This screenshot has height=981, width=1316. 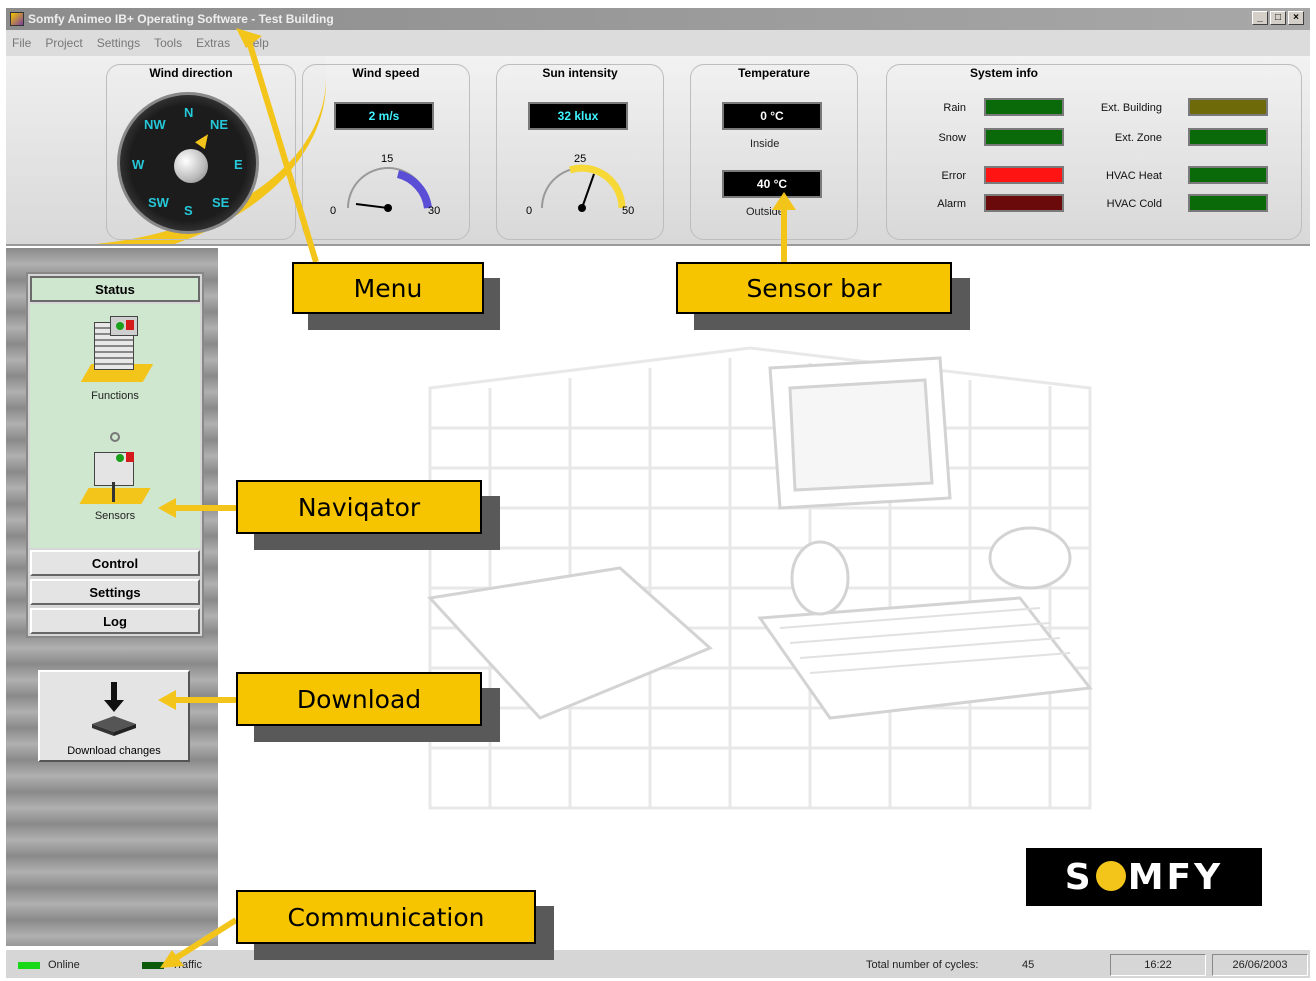 What do you see at coordinates (359, 507) in the screenshot?
I see `navigator-callout: Naviqator` at bounding box center [359, 507].